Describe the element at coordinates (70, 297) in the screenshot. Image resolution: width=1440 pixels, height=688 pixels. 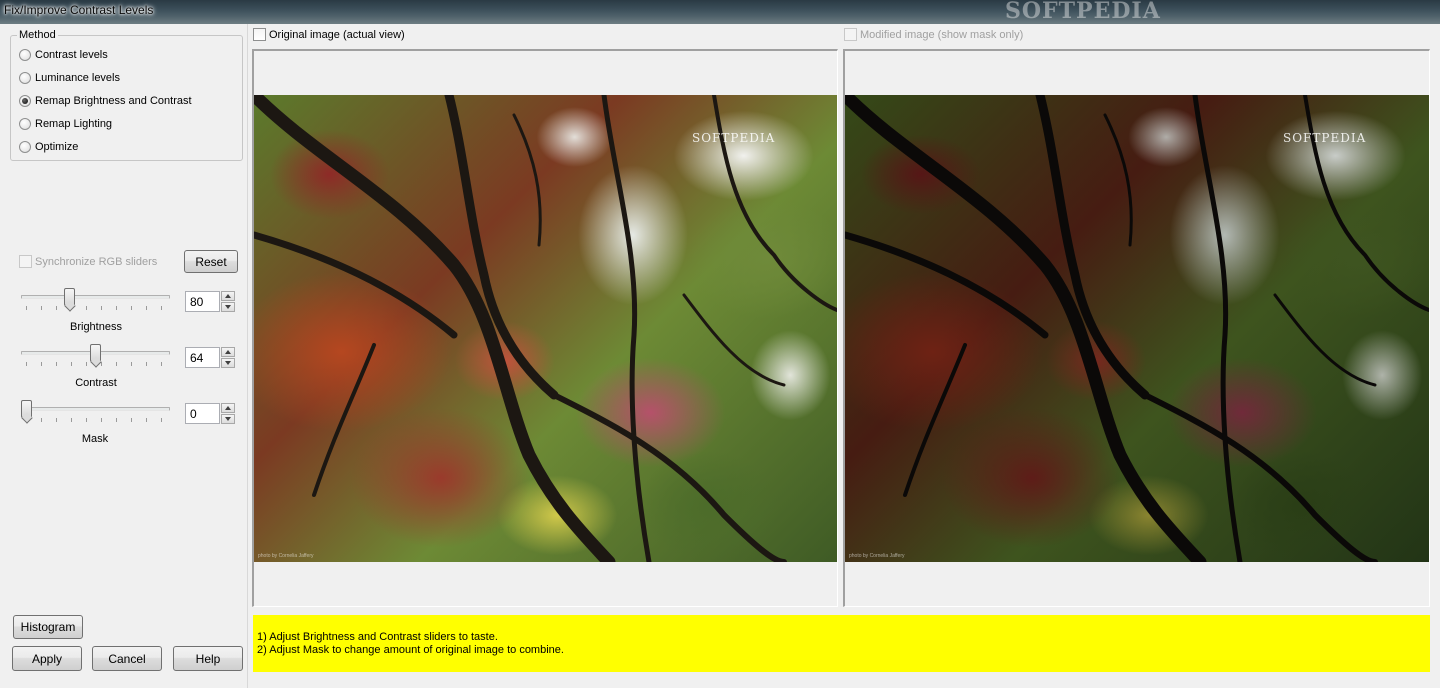
I see `brightness-slider-thumb` at that location.